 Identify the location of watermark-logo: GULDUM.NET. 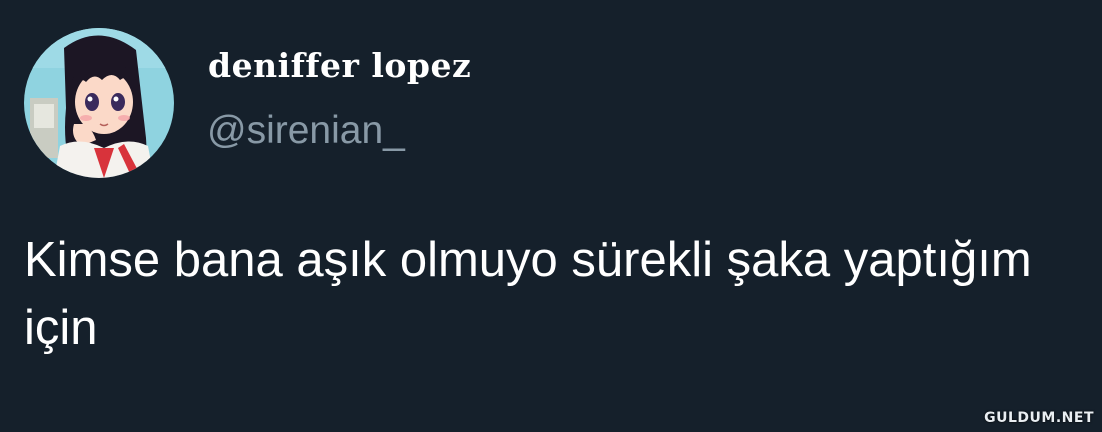
(1039, 418).